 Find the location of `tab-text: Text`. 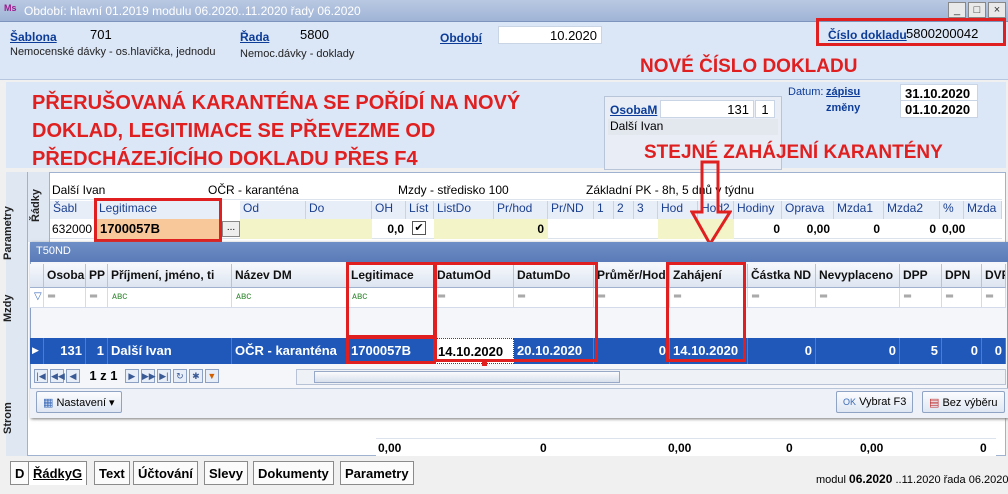

tab-text: Text is located at coordinates (112, 473).